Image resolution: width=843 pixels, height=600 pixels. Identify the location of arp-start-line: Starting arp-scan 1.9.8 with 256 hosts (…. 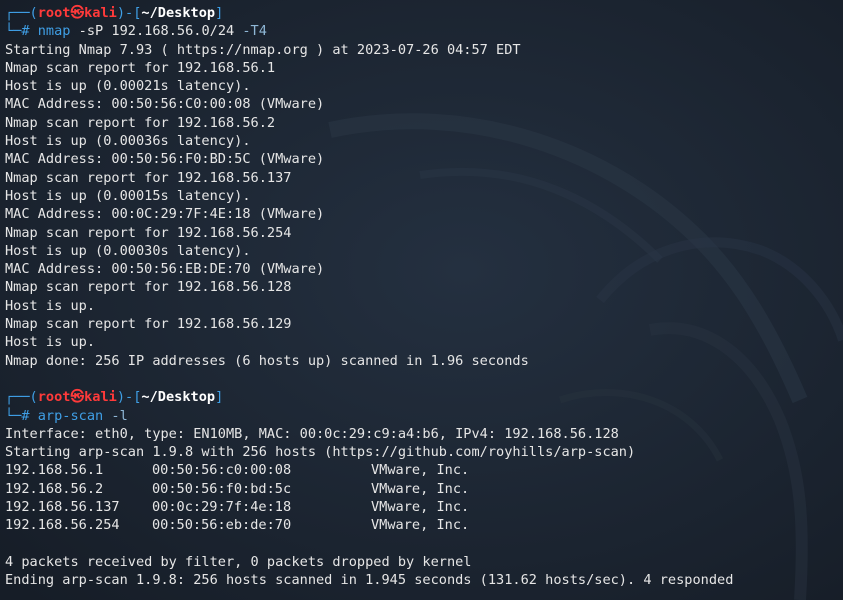
(320, 452).